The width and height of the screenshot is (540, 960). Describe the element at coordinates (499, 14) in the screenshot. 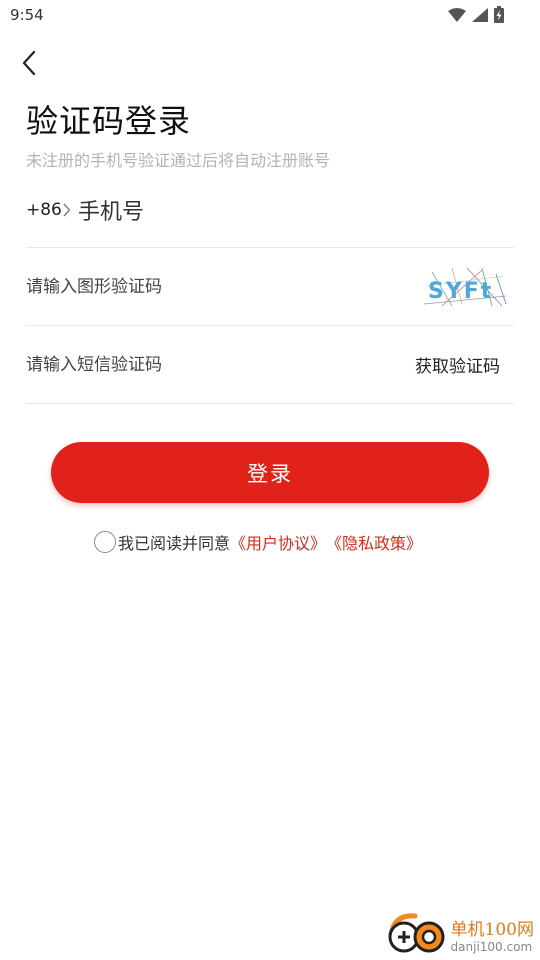

I see `battery-icon` at that location.